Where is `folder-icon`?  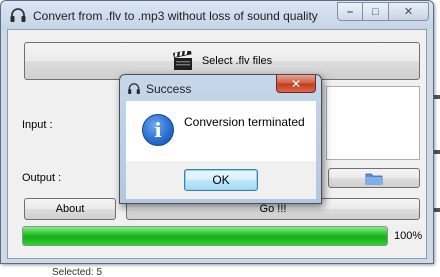
folder-icon is located at coordinates (374, 179).